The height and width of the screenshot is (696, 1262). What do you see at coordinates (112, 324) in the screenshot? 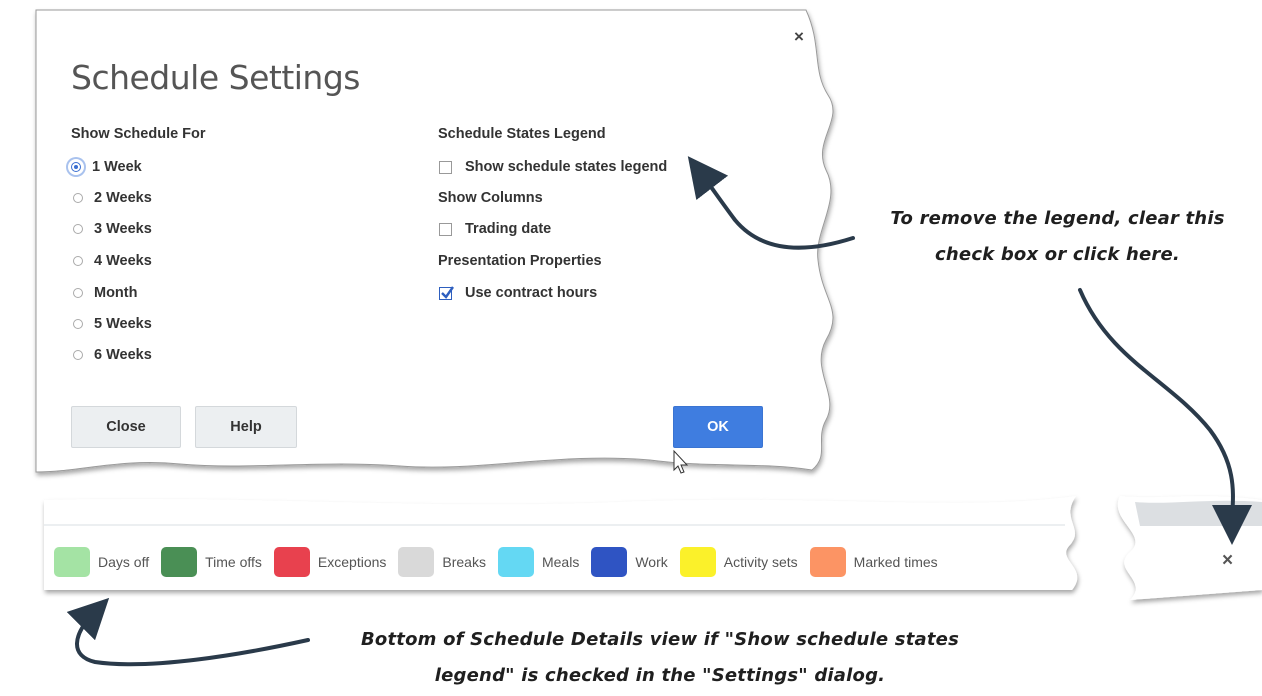
I see `radio-option-5-weeks: 5 Weeks` at bounding box center [112, 324].